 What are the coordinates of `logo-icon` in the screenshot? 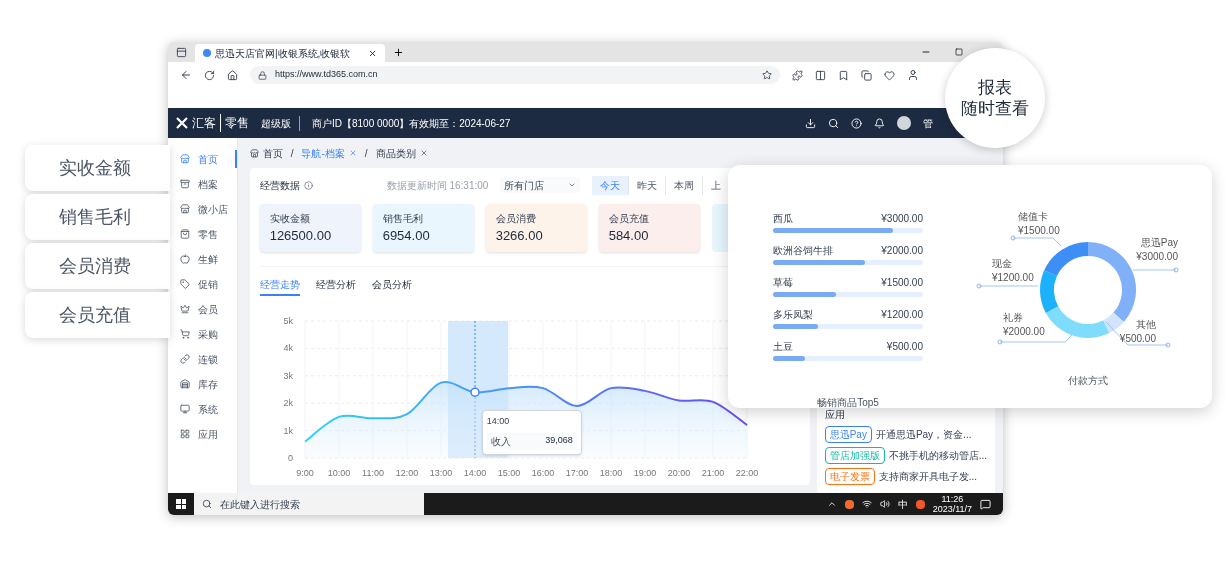 It's located at (182, 123).